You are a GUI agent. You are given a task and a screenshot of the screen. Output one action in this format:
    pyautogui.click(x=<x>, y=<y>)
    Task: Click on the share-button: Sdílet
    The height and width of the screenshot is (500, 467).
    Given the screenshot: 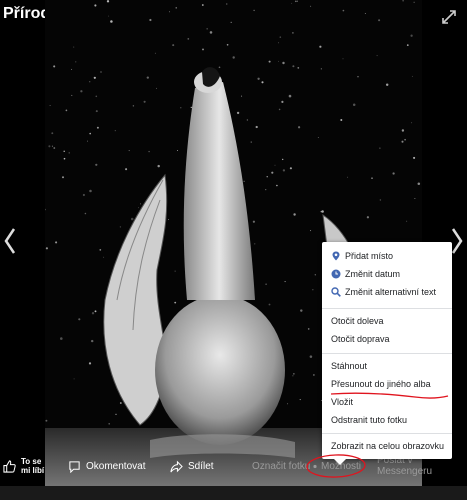 What is the action you would take?
    pyautogui.click(x=192, y=466)
    